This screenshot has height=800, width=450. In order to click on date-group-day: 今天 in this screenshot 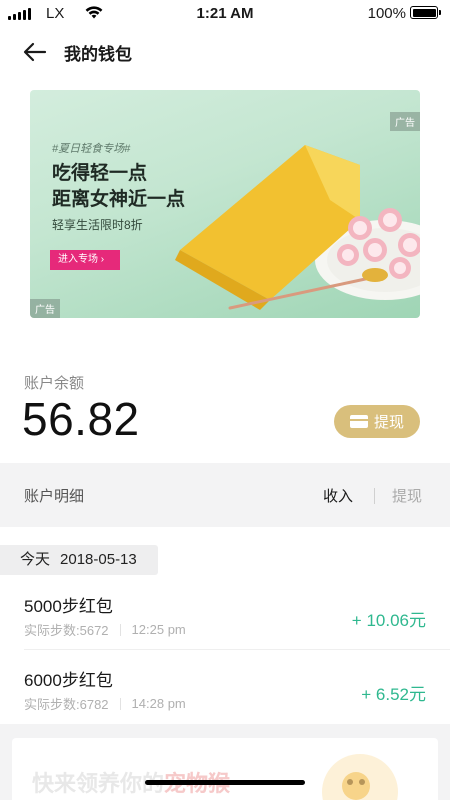, I will do `click(35, 559)`.